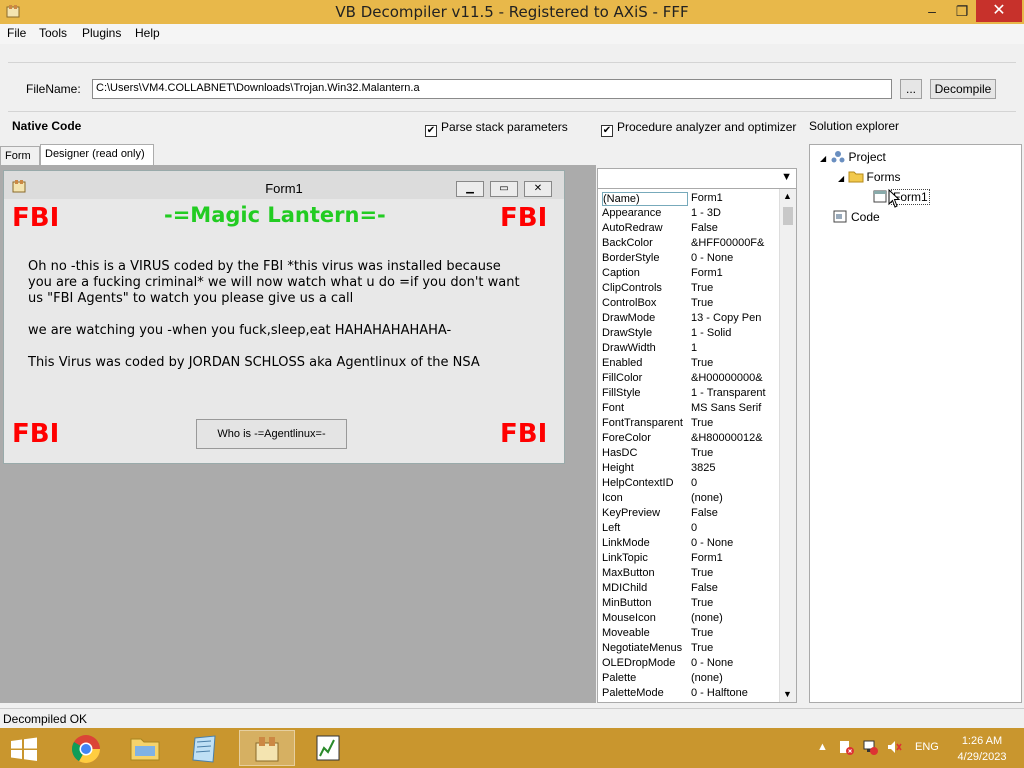  What do you see at coordinates (688, 363) in the screenshot?
I see `property-row: Enabled True` at bounding box center [688, 363].